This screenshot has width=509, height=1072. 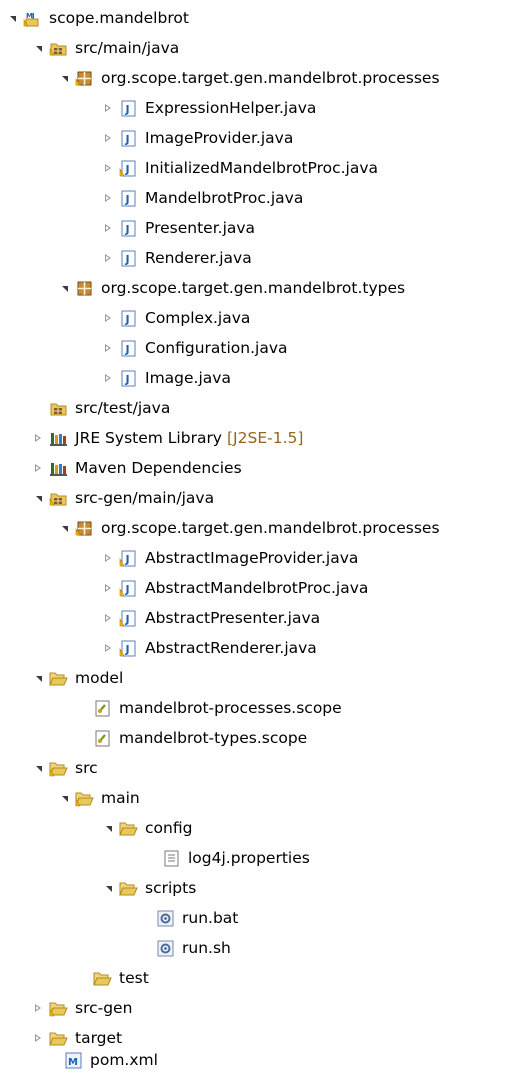 What do you see at coordinates (305, 228) in the screenshot?
I see `tree-item-java-file: J Presenter.java` at bounding box center [305, 228].